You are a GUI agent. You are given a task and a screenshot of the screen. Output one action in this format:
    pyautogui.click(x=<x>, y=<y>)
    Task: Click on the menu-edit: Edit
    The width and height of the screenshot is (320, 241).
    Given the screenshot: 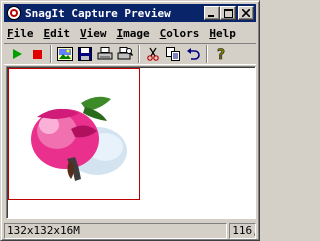 What is the action you would take?
    pyautogui.click(x=57, y=33)
    